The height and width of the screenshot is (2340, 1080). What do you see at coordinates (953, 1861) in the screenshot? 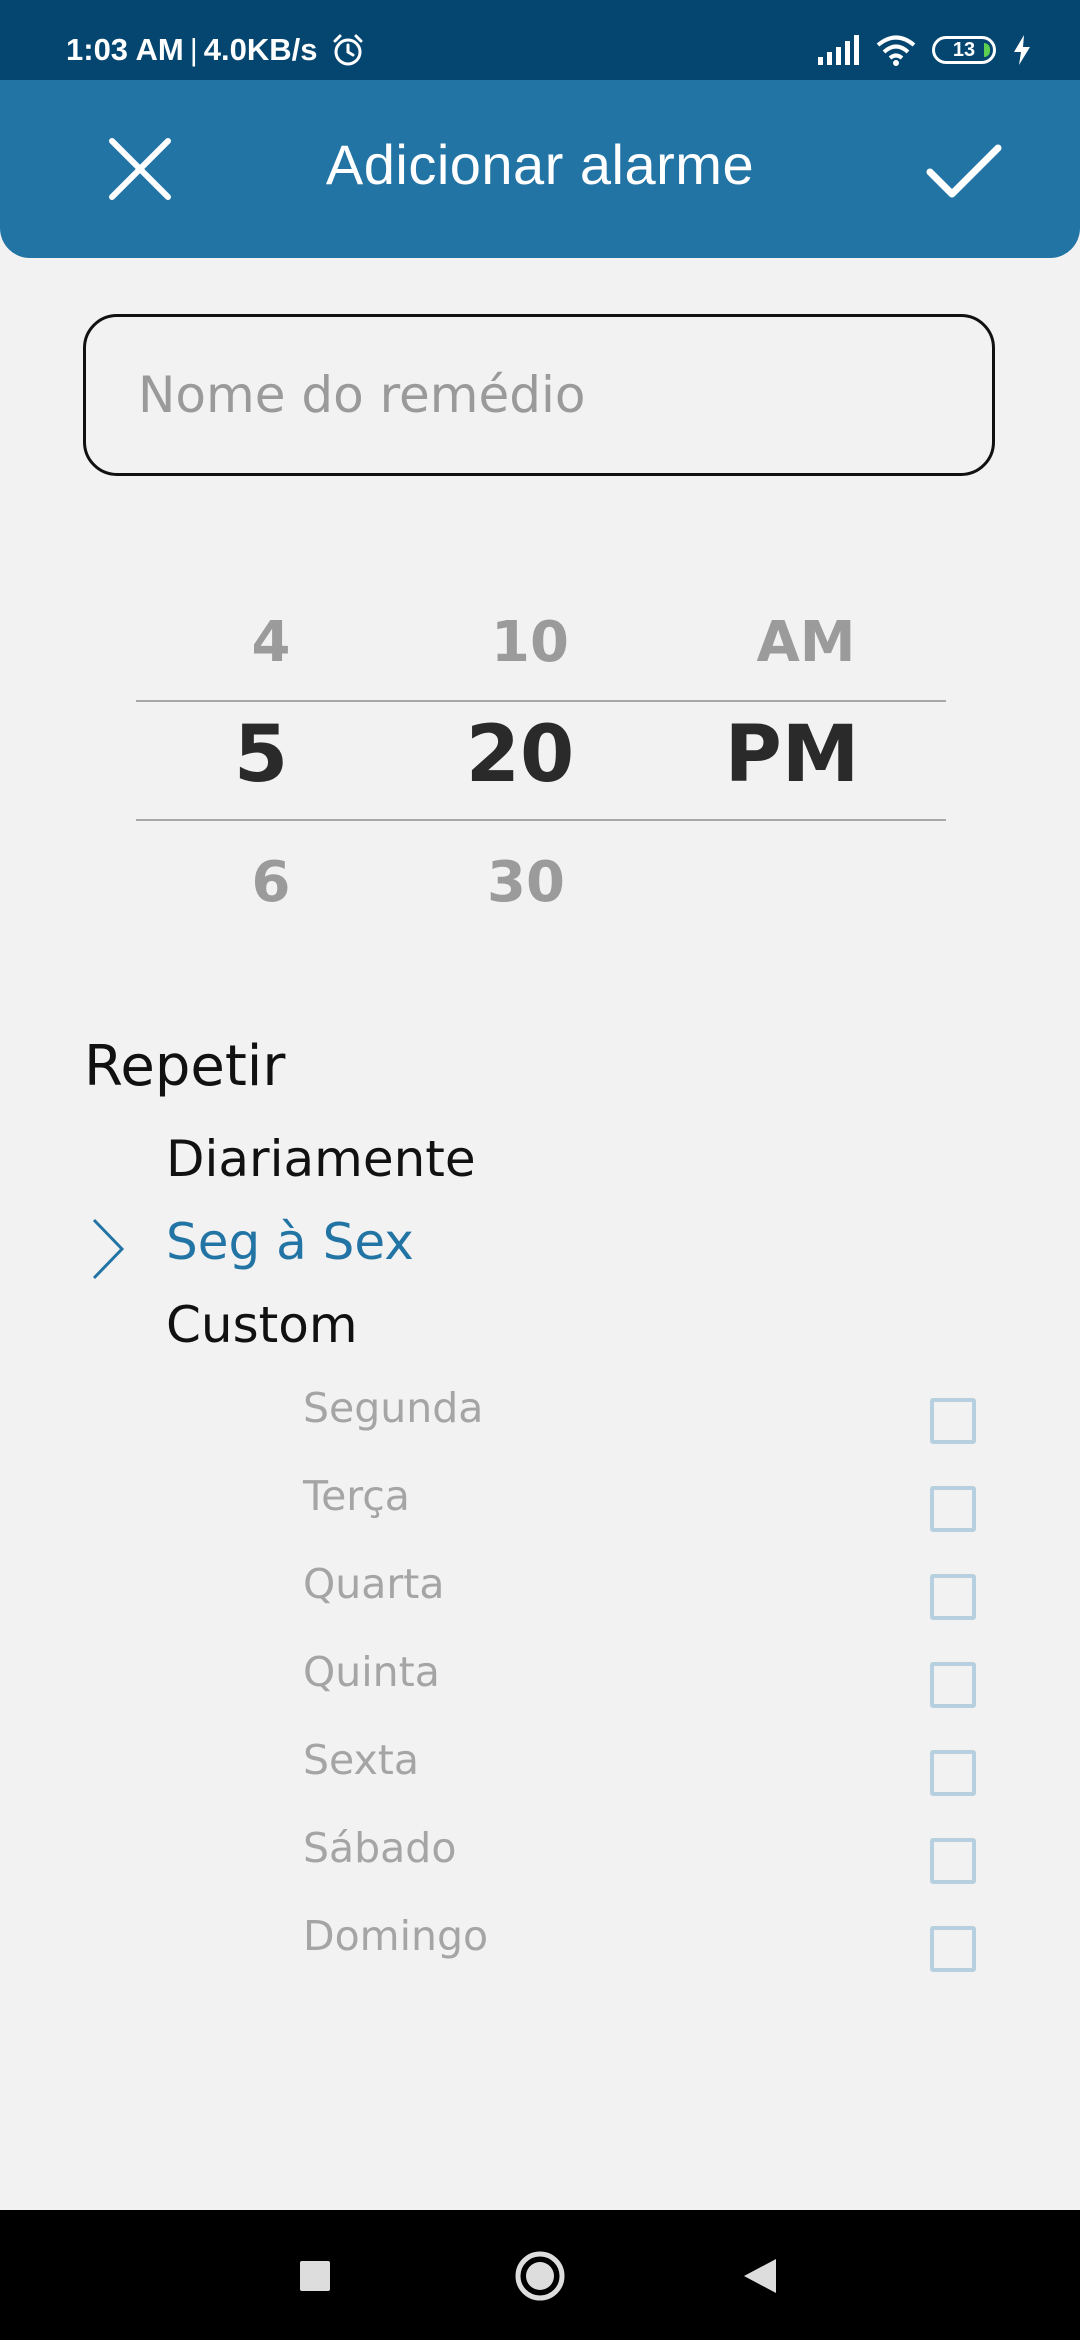
I see `day-checkbox-saturday` at bounding box center [953, 1861].